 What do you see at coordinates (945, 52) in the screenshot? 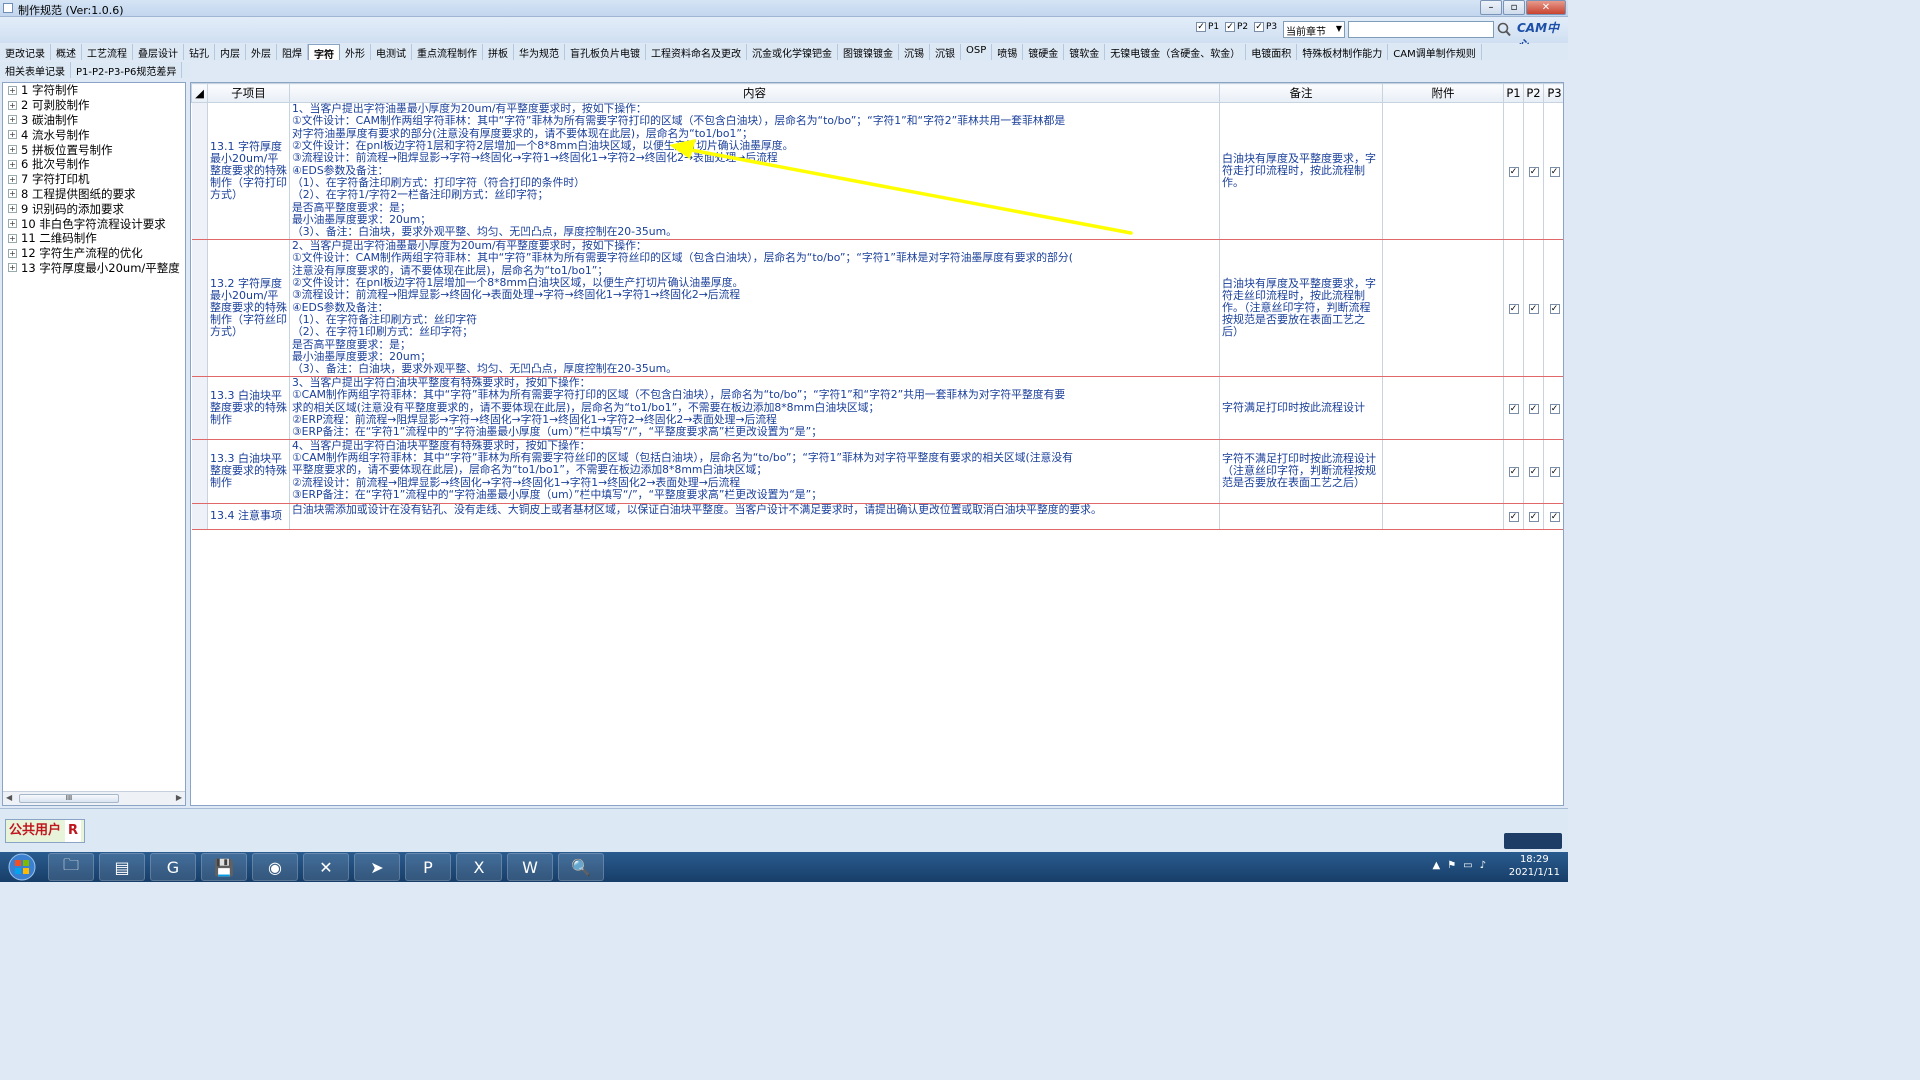
I see `tab-19: 沉银` at bounding box center [945, 52].